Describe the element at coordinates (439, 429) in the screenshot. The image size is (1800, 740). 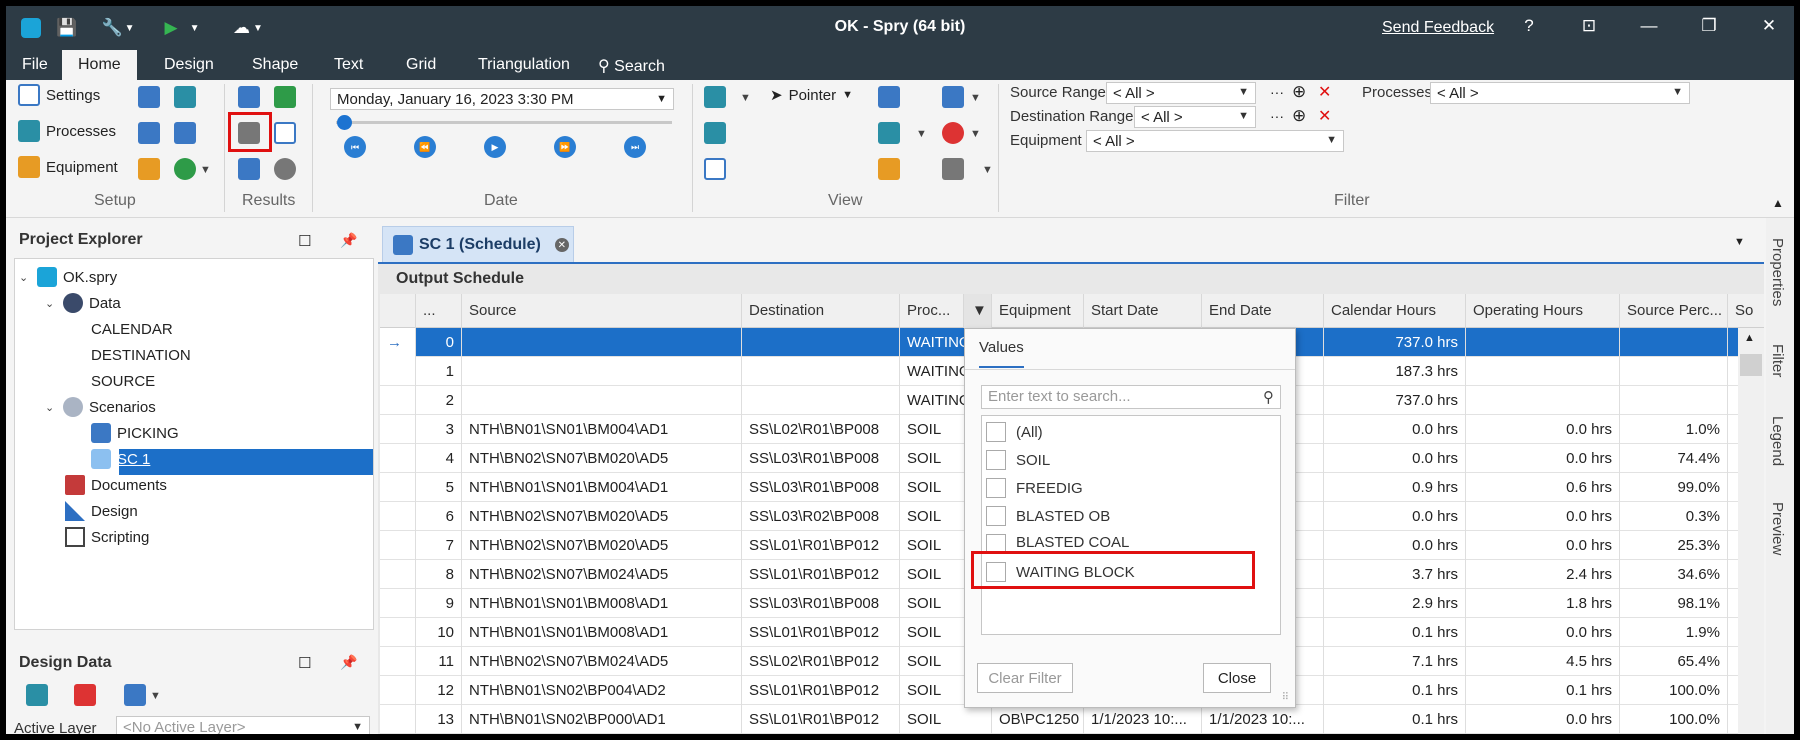
I see `cell-index: 3` at that location.